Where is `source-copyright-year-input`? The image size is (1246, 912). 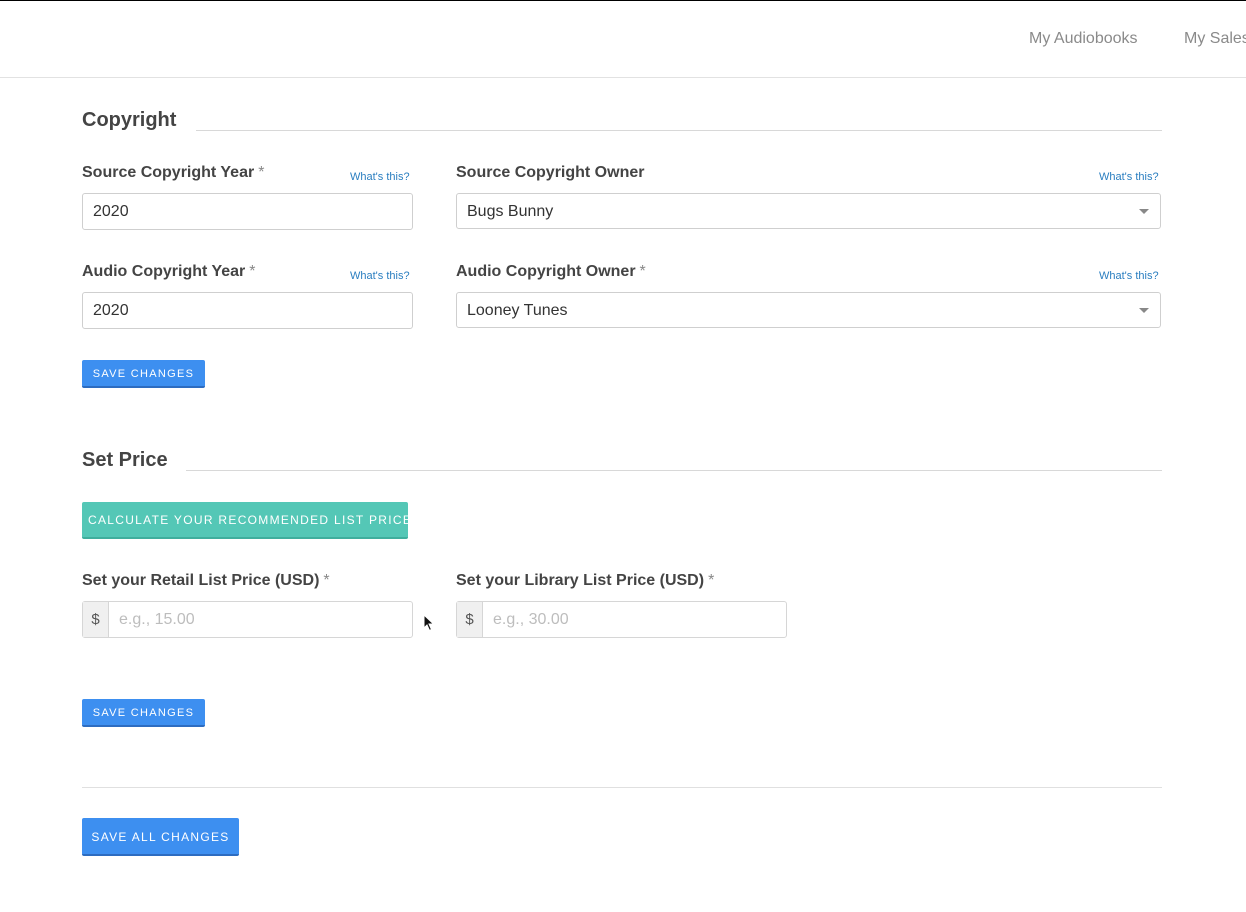
source-copyright-year-input is located at coordinates (247, 211).